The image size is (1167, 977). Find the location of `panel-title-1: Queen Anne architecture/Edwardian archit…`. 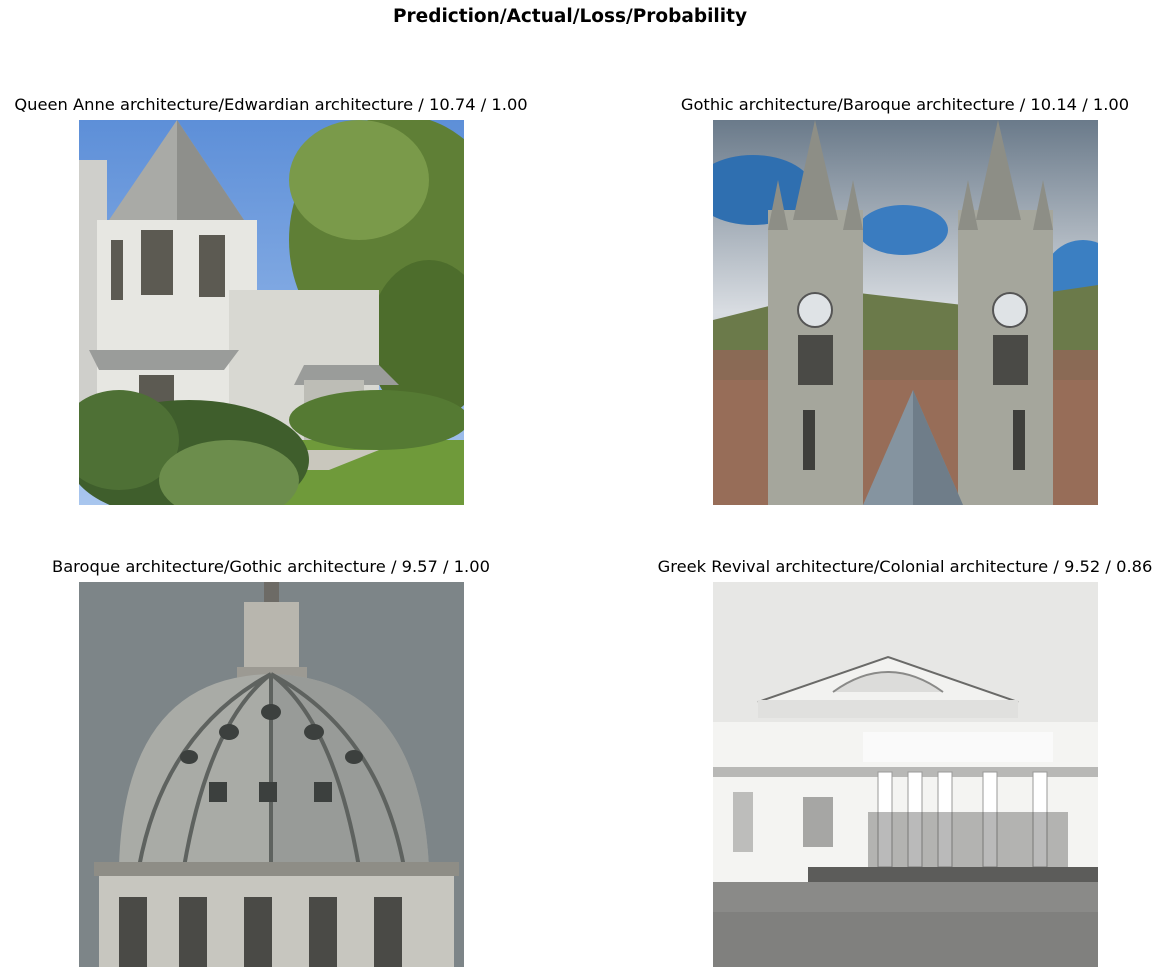

panel-title-1: Queen Anne architecture/Edwardian archit… is located at coordinates (271, 104).